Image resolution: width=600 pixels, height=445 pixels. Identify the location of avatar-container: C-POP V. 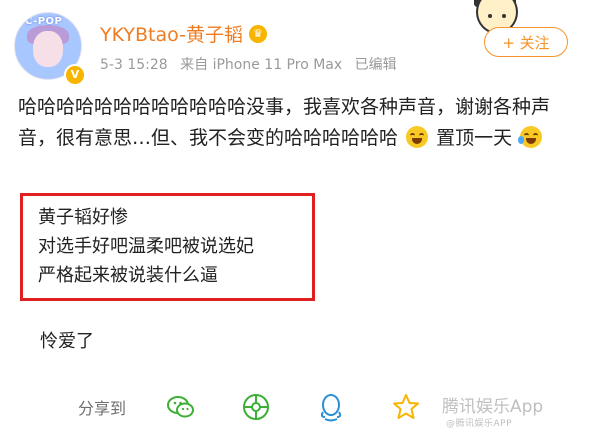
(50, 49).